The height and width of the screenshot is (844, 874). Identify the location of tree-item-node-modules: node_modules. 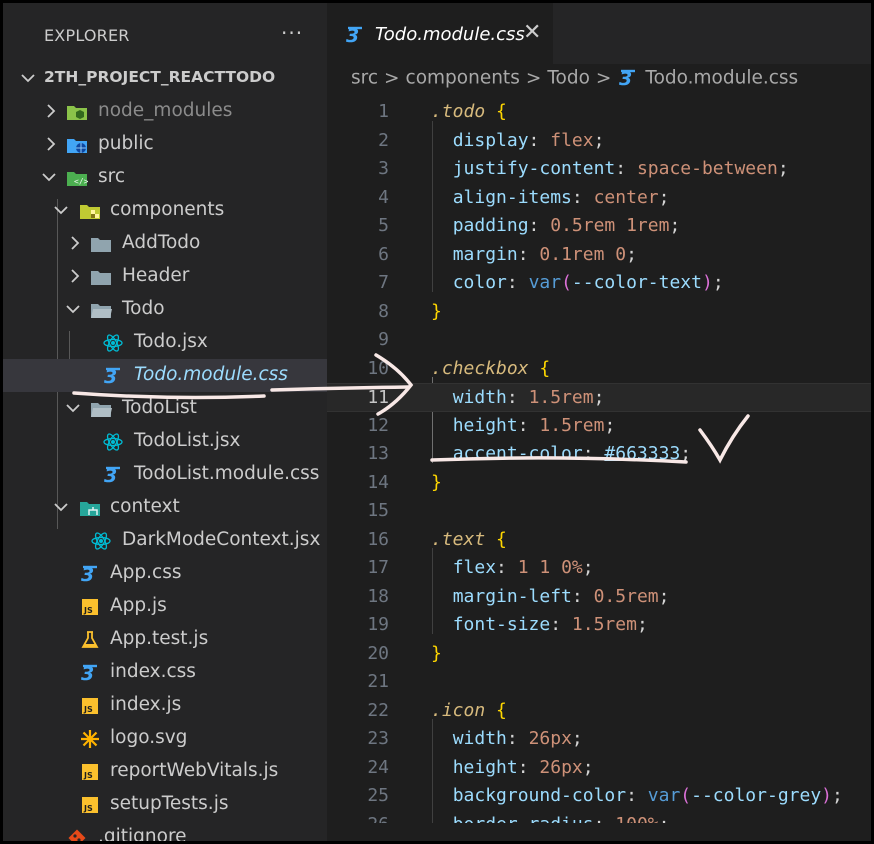
(165, 111).